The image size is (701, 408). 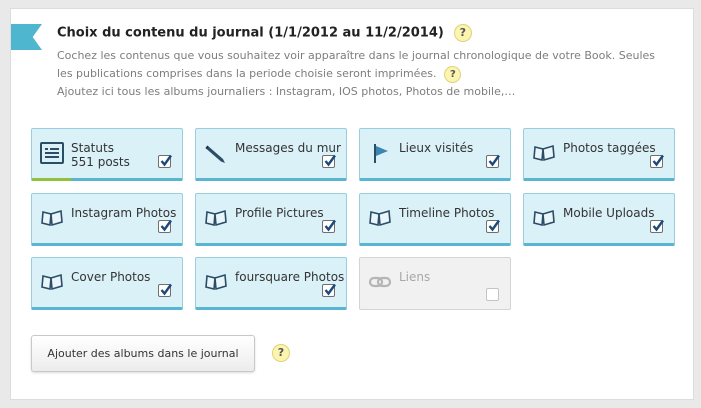 I want to click on tile-foursquare-photos: foursquare Photos, so click(x=271, y=283).